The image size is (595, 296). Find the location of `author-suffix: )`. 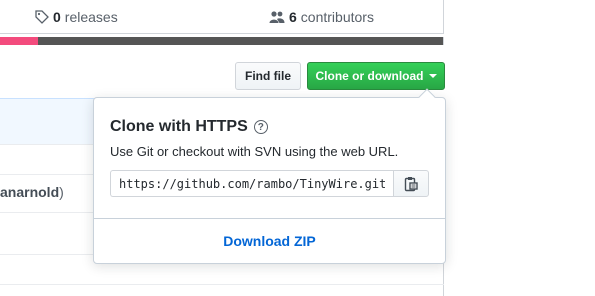

author-suffix: ) is located at coordinates (61, 192).